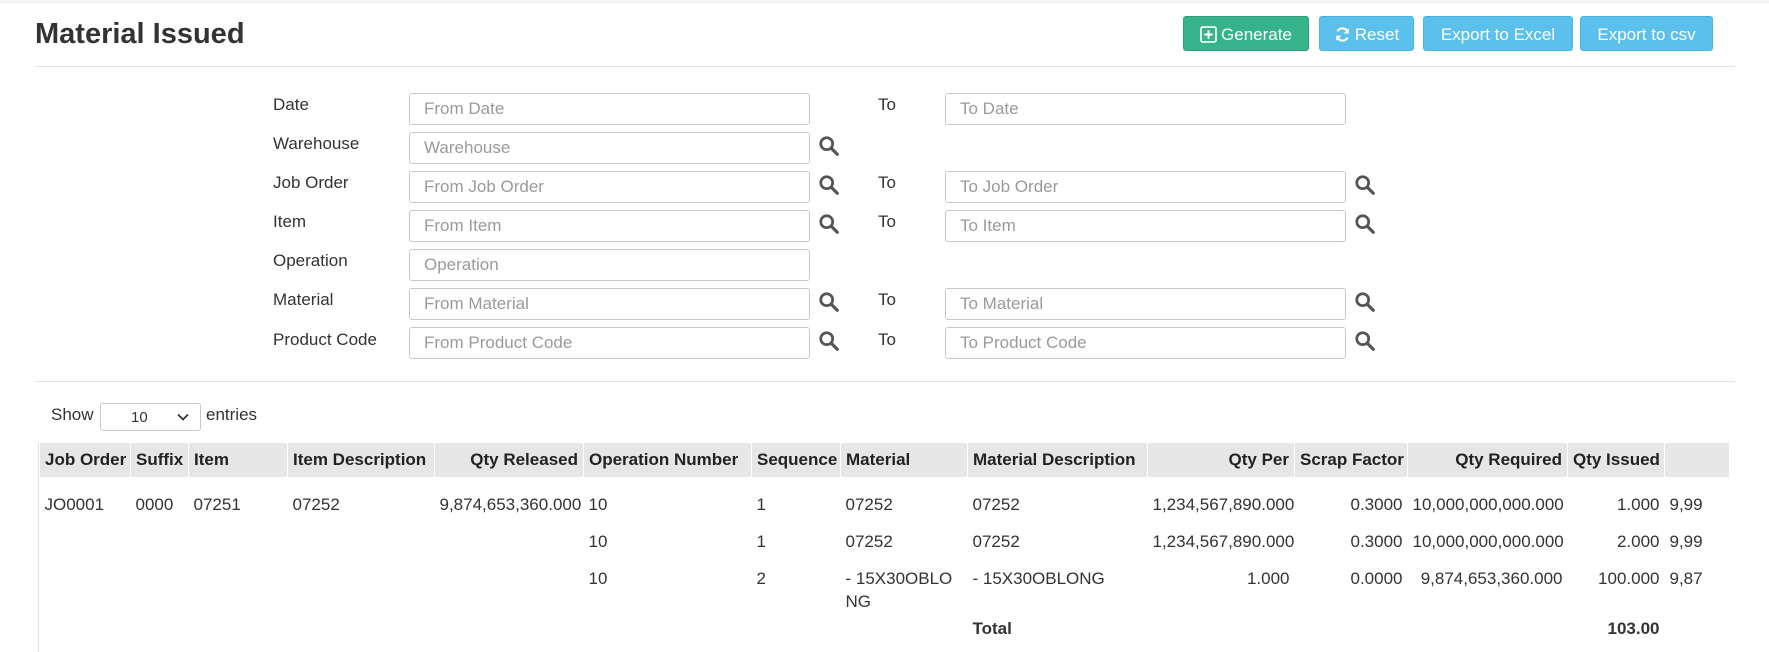 This screenshot has height=652, width=1769. I want to click on export-csv-label: Export to csv, so click(1646, 34).